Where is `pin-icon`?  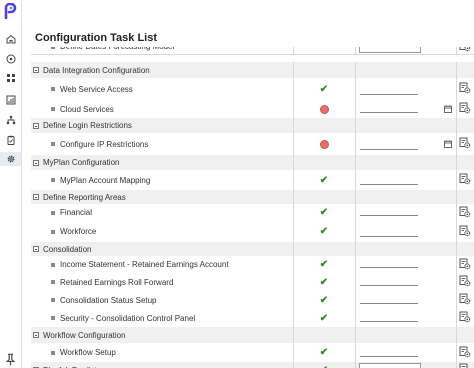 pin-icon is located at coordinates (10, 359).